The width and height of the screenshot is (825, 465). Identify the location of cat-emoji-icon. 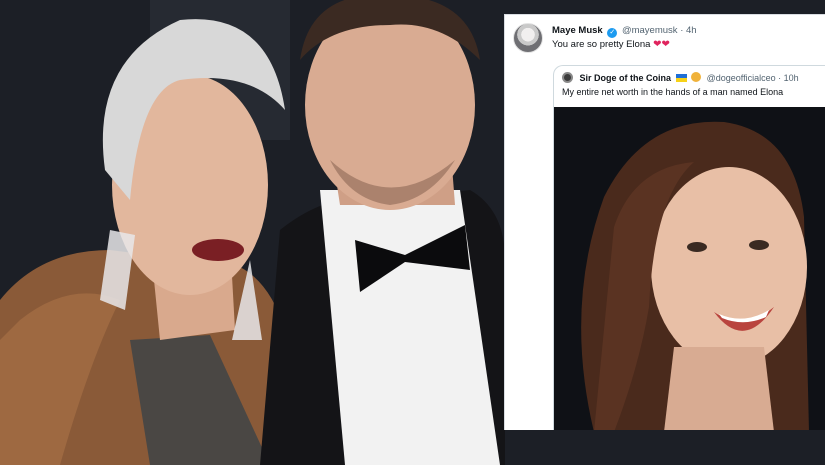
(696, 77).